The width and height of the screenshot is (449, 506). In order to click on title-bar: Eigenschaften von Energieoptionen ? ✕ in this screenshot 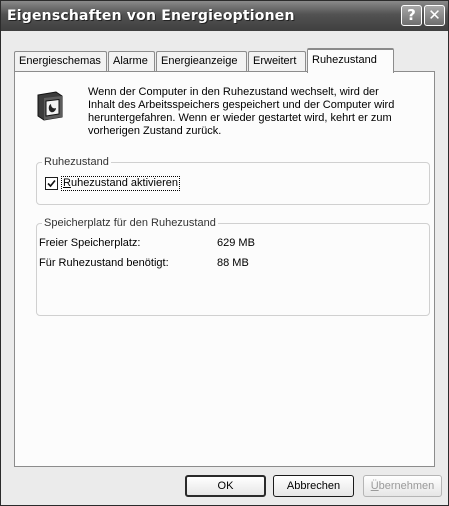, I will do `click(224, 16)`.